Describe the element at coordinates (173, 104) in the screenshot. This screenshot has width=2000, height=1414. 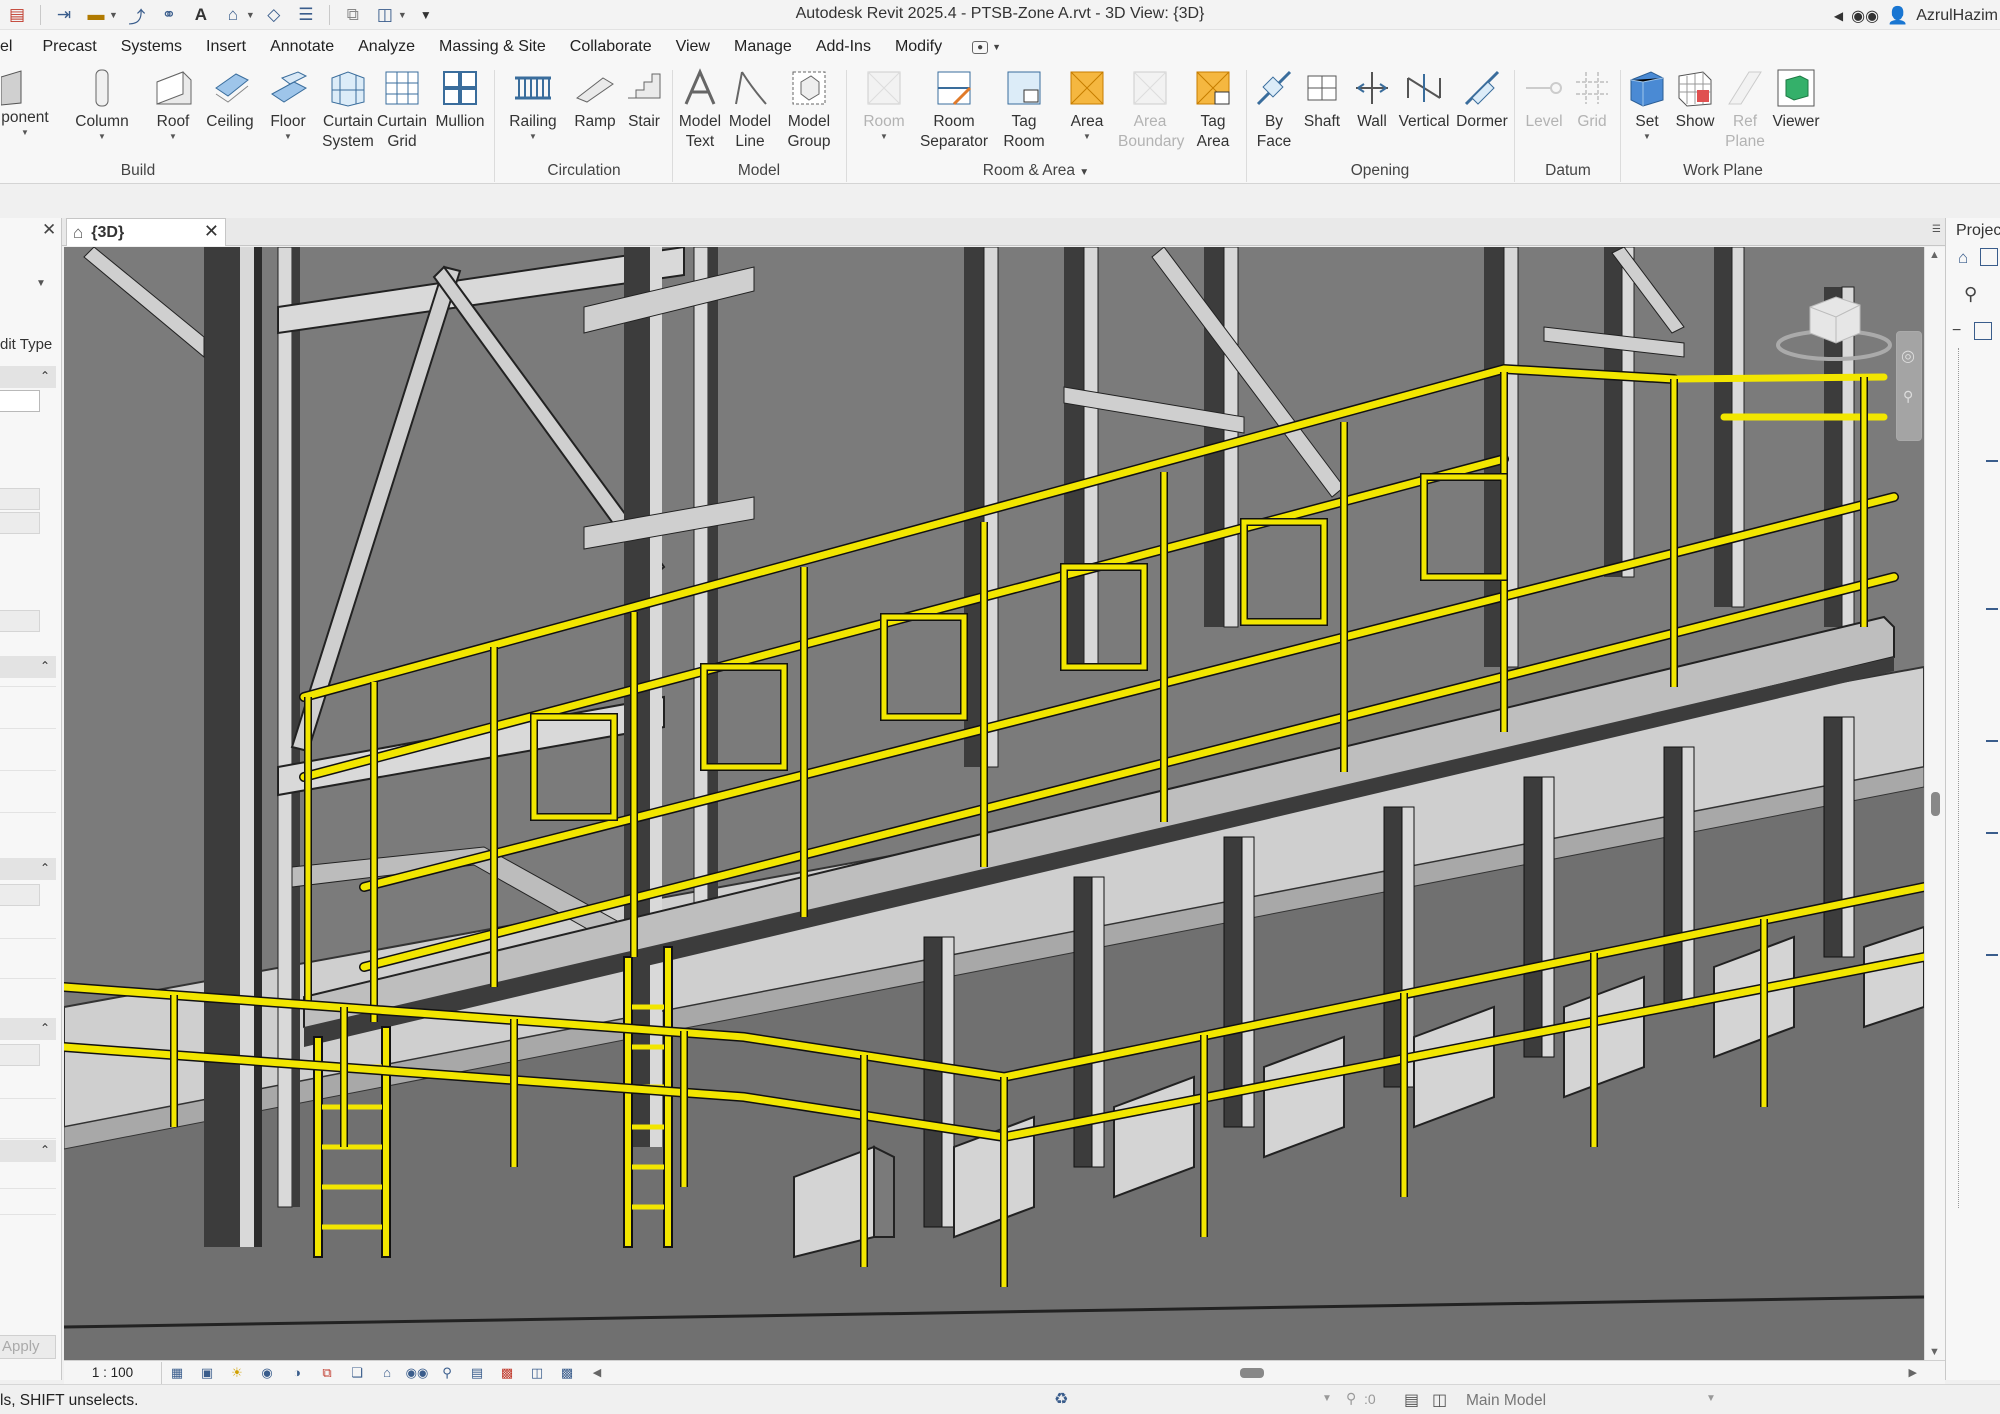
I see `roof-button: Roof ▼` at that location.